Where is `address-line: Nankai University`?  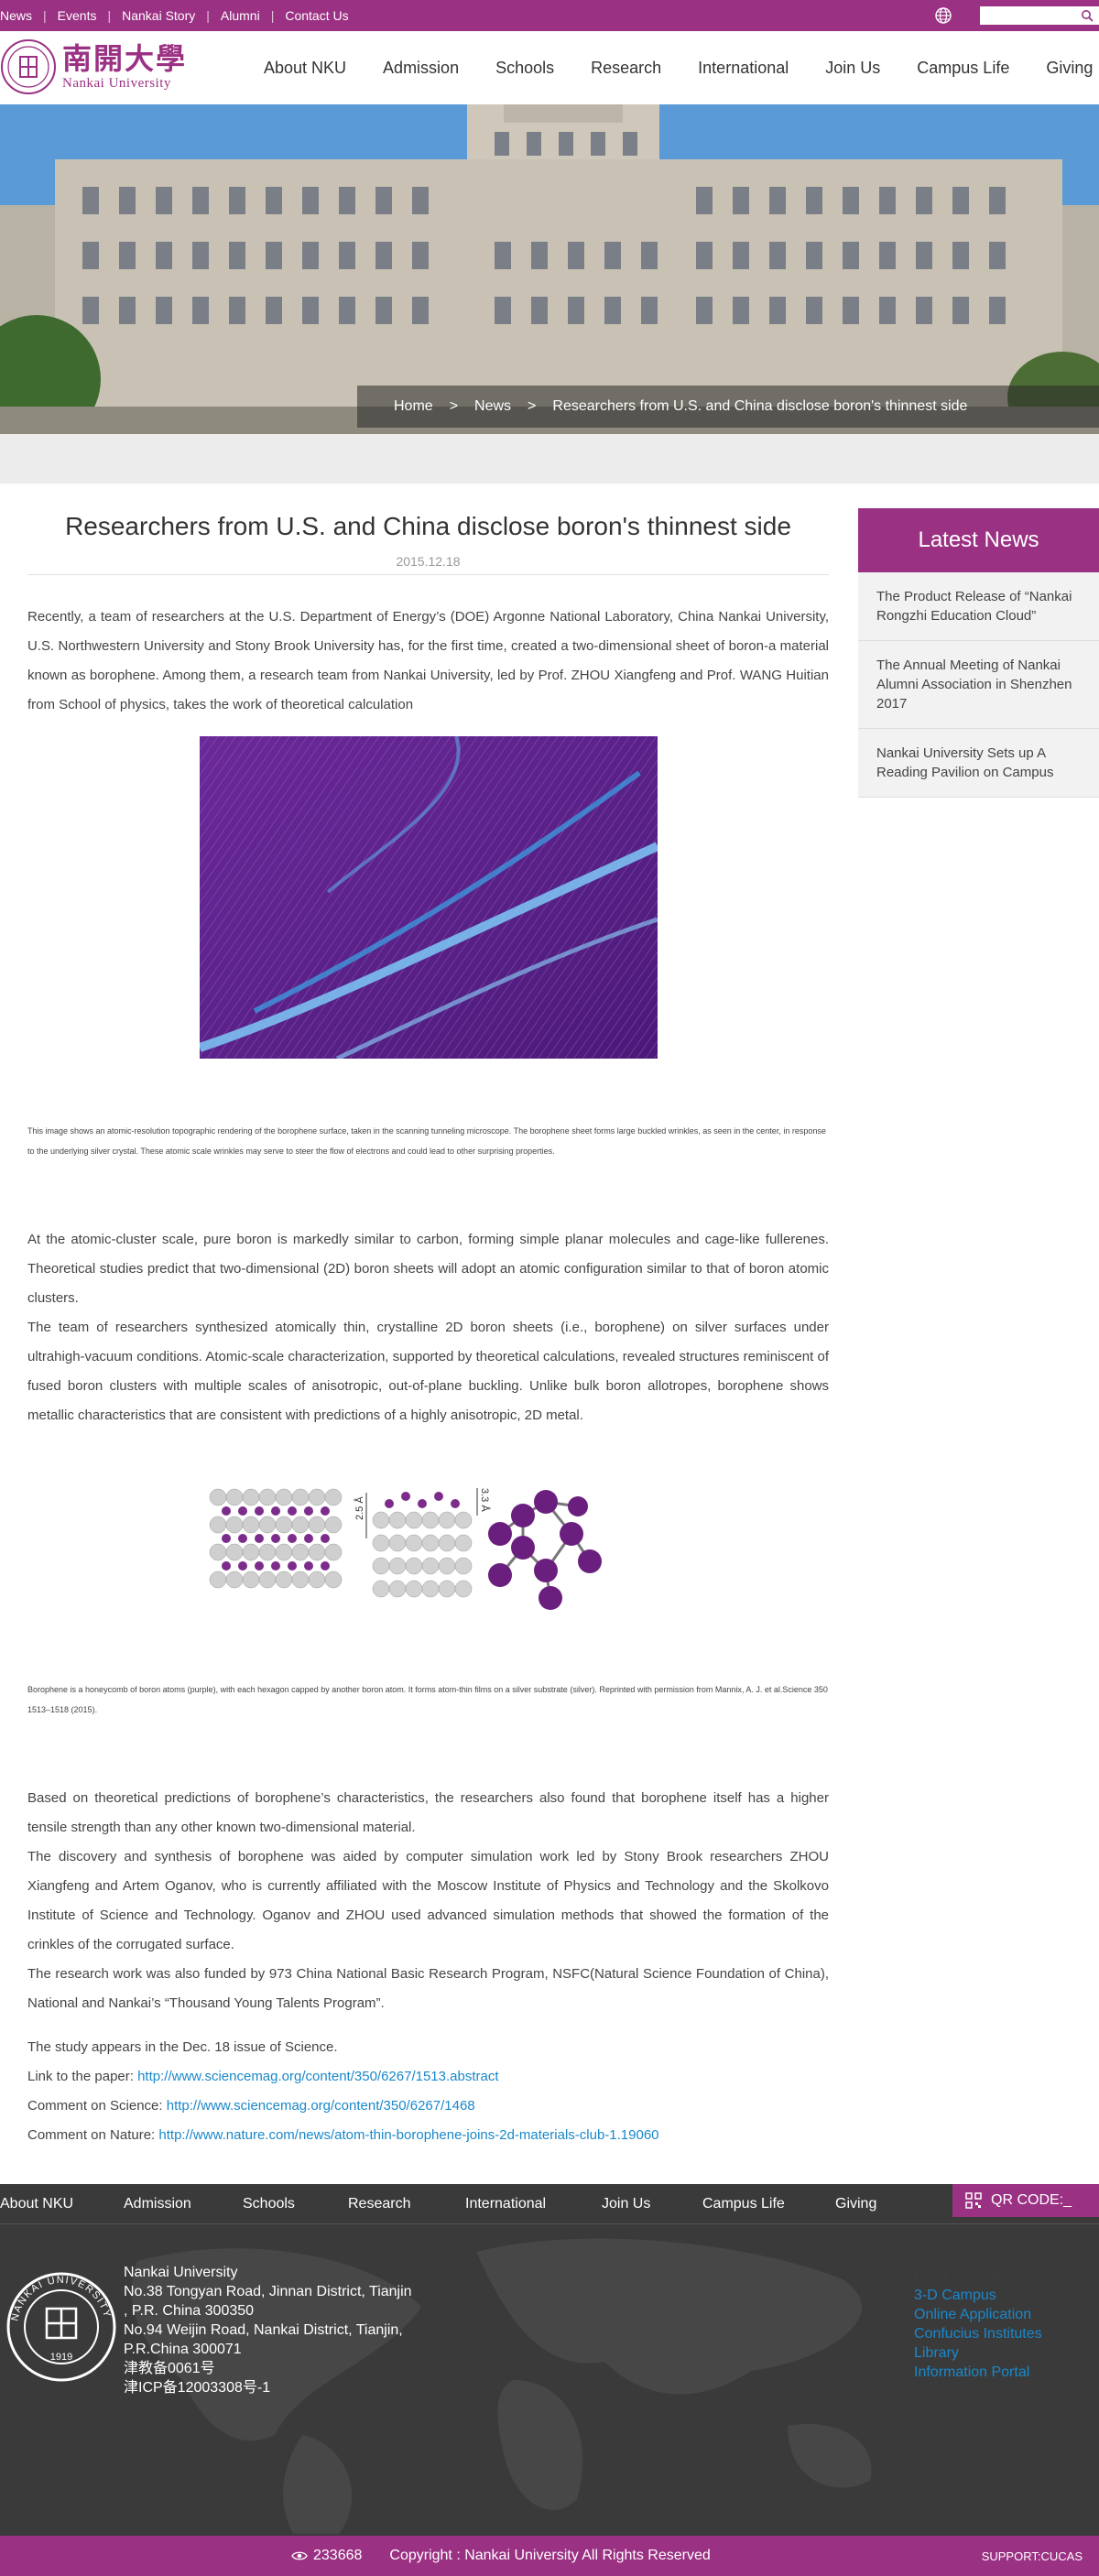 address-line: Nankai University is located at coordinates (181, 2272).